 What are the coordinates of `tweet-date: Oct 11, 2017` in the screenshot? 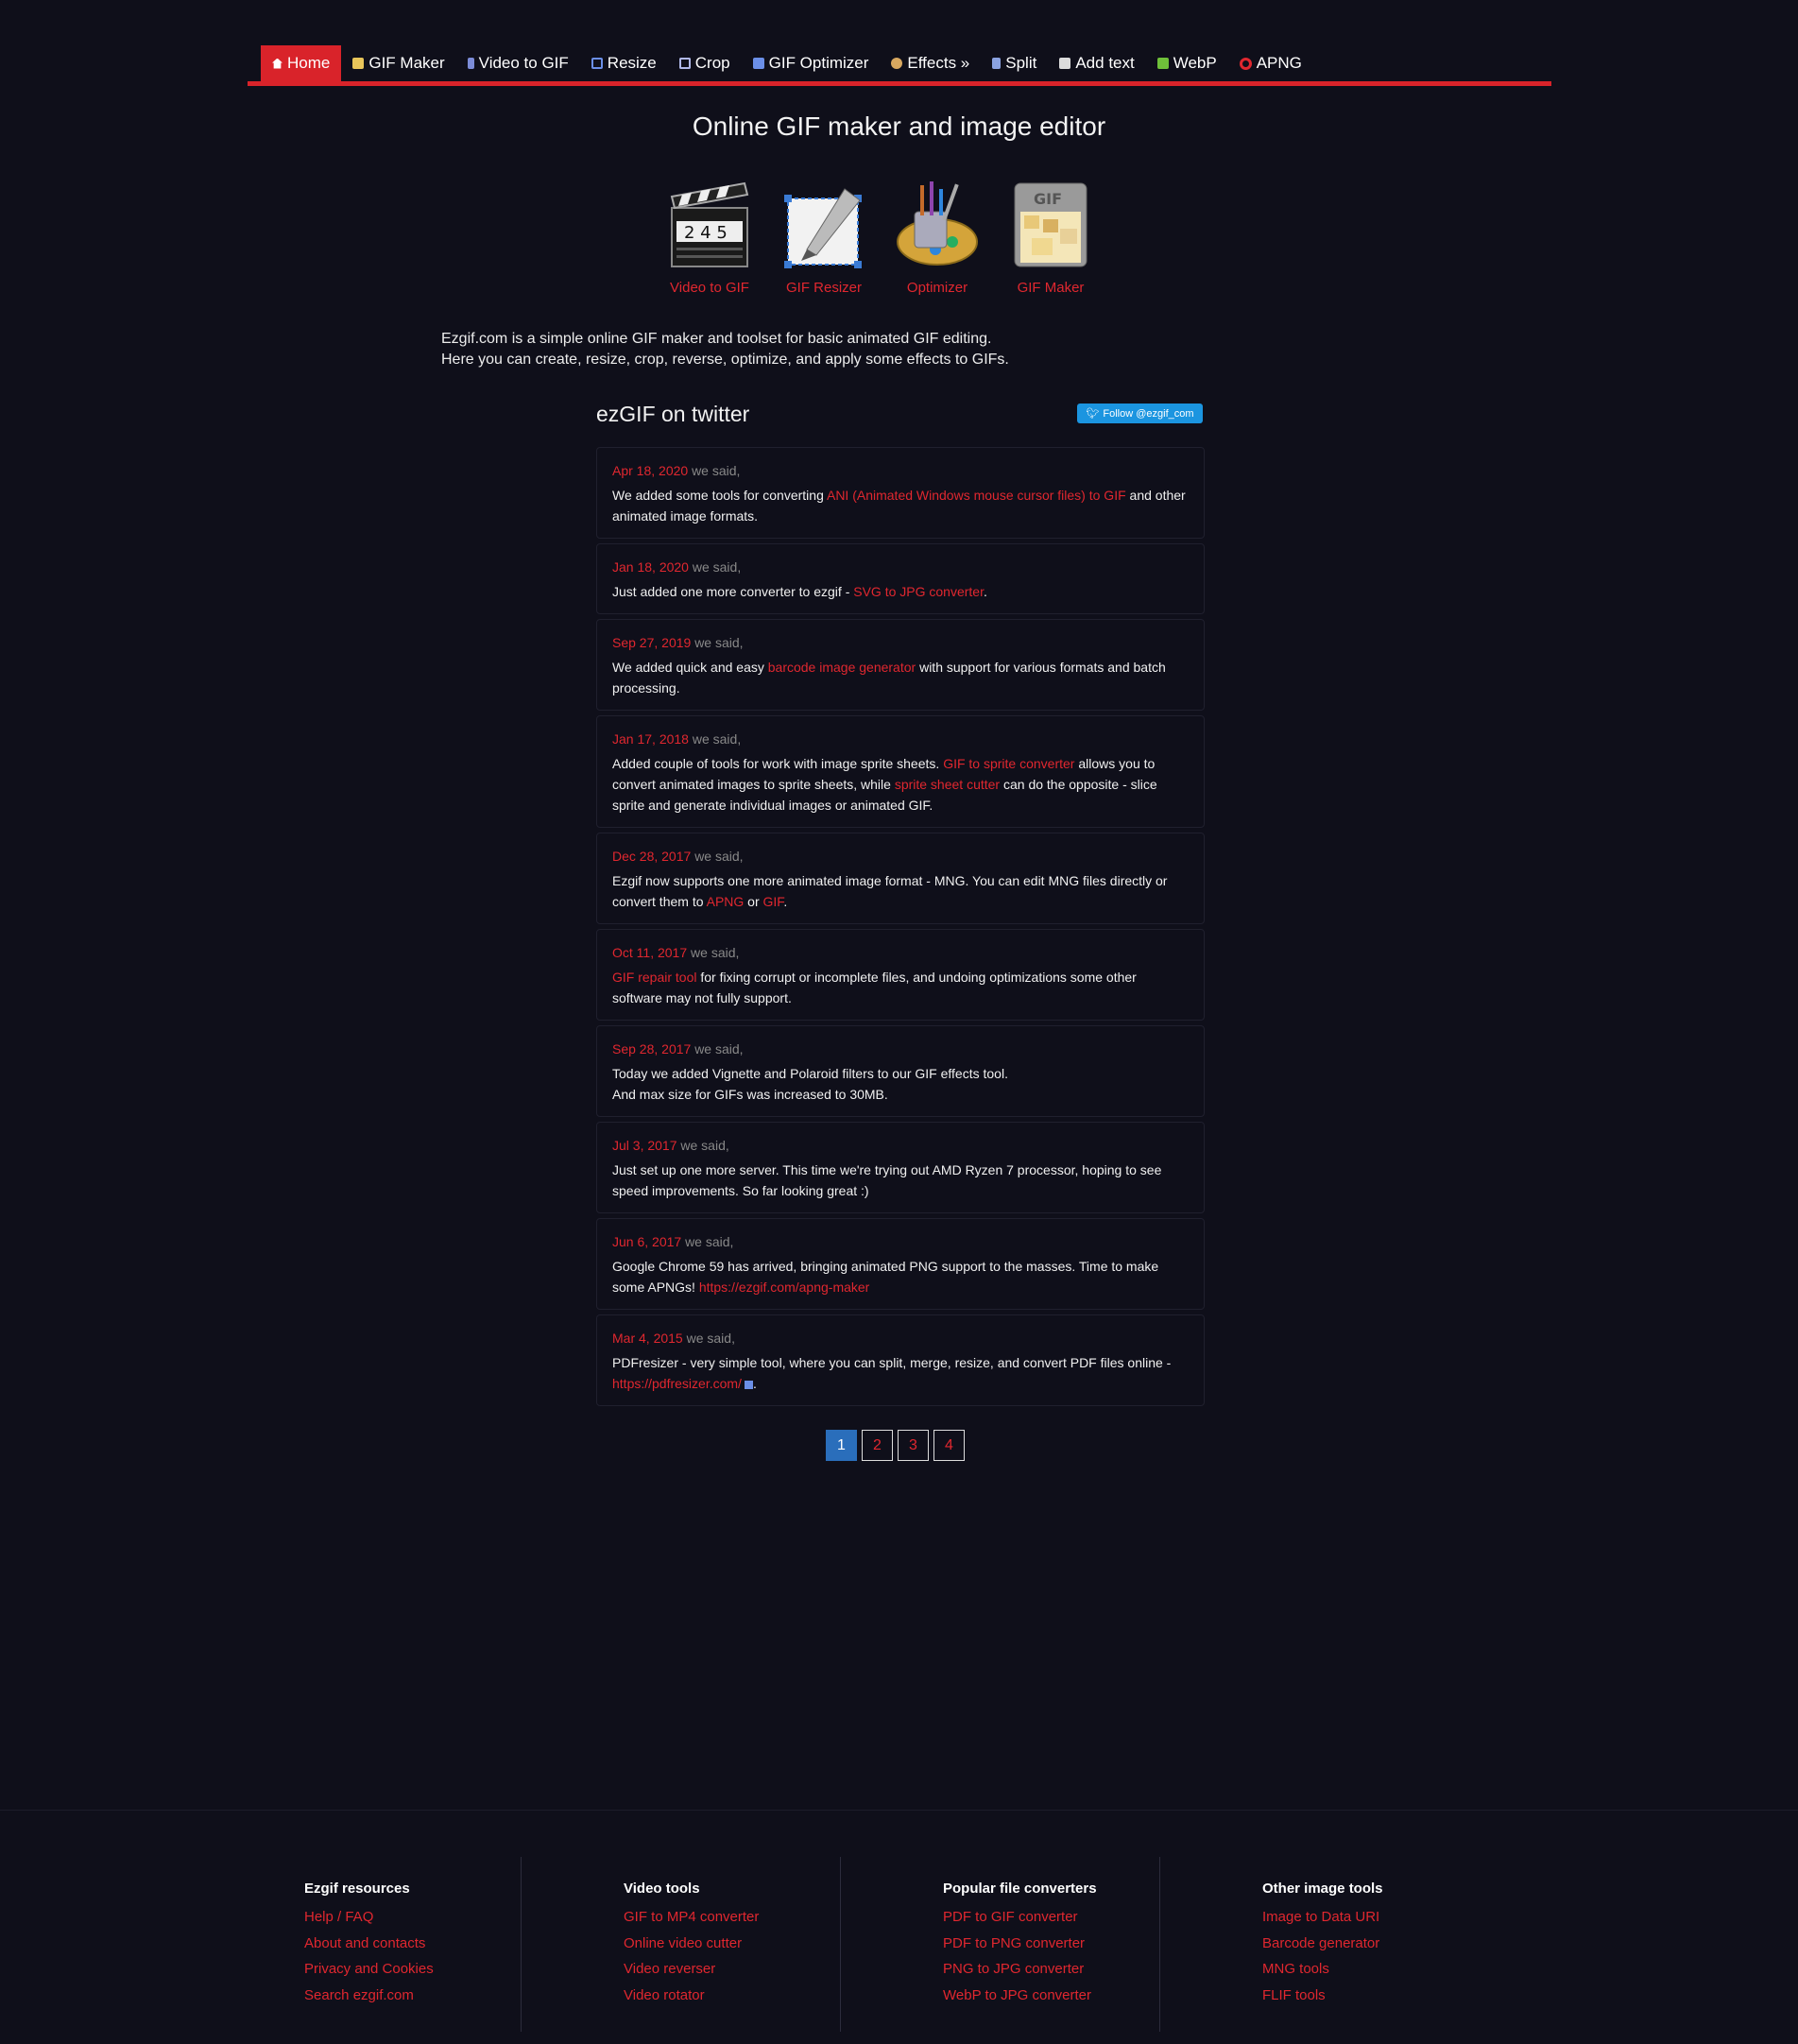 It's located at (649, 952).